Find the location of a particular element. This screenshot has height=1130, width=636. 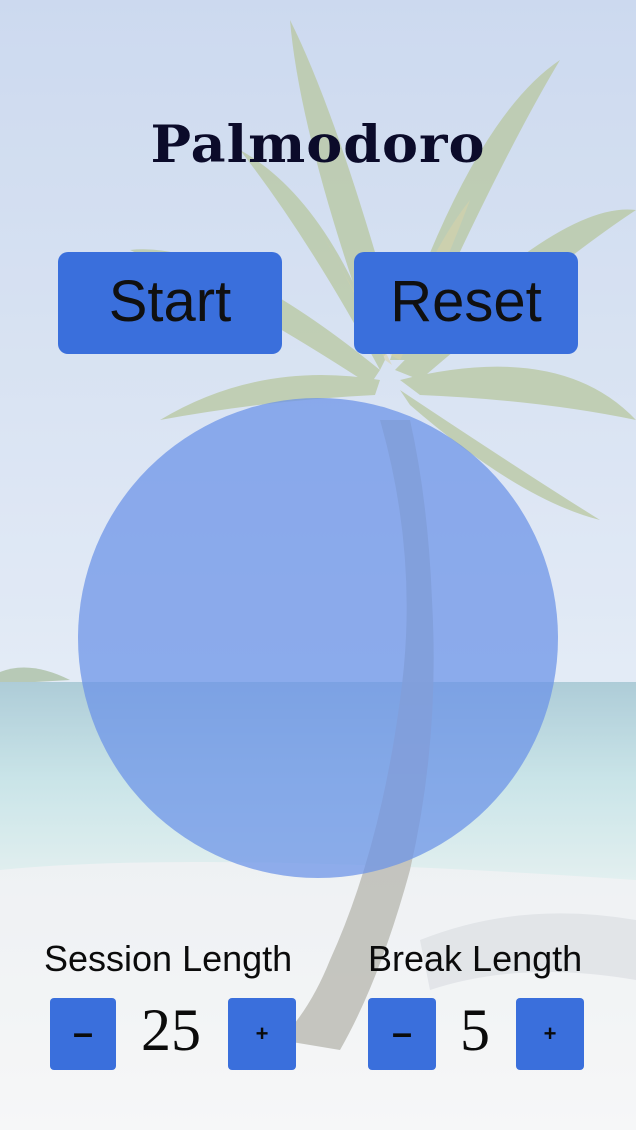

session-increment-button: + is located at coordinates (262, 1034).